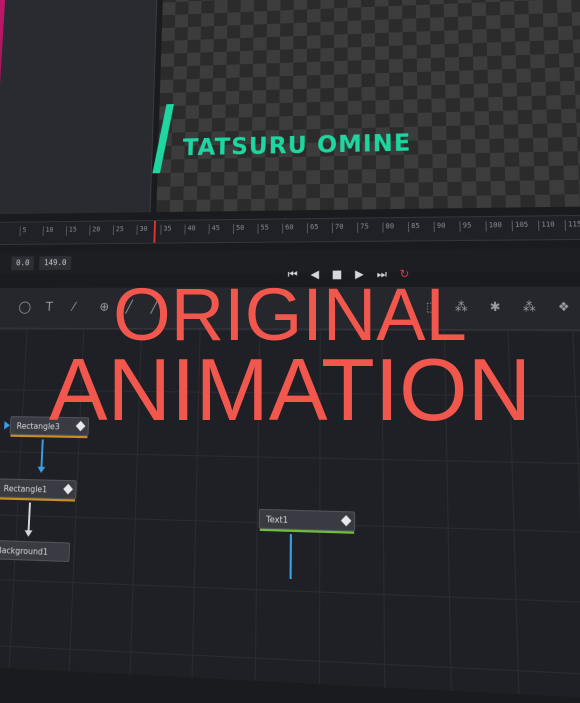 Image resolution: width=580 pixels, height=703 pixels. What do you see at coordinates (167, 229) in the screenshot?
I see `ruler-tick: 35` at bounding box center [167, 229].